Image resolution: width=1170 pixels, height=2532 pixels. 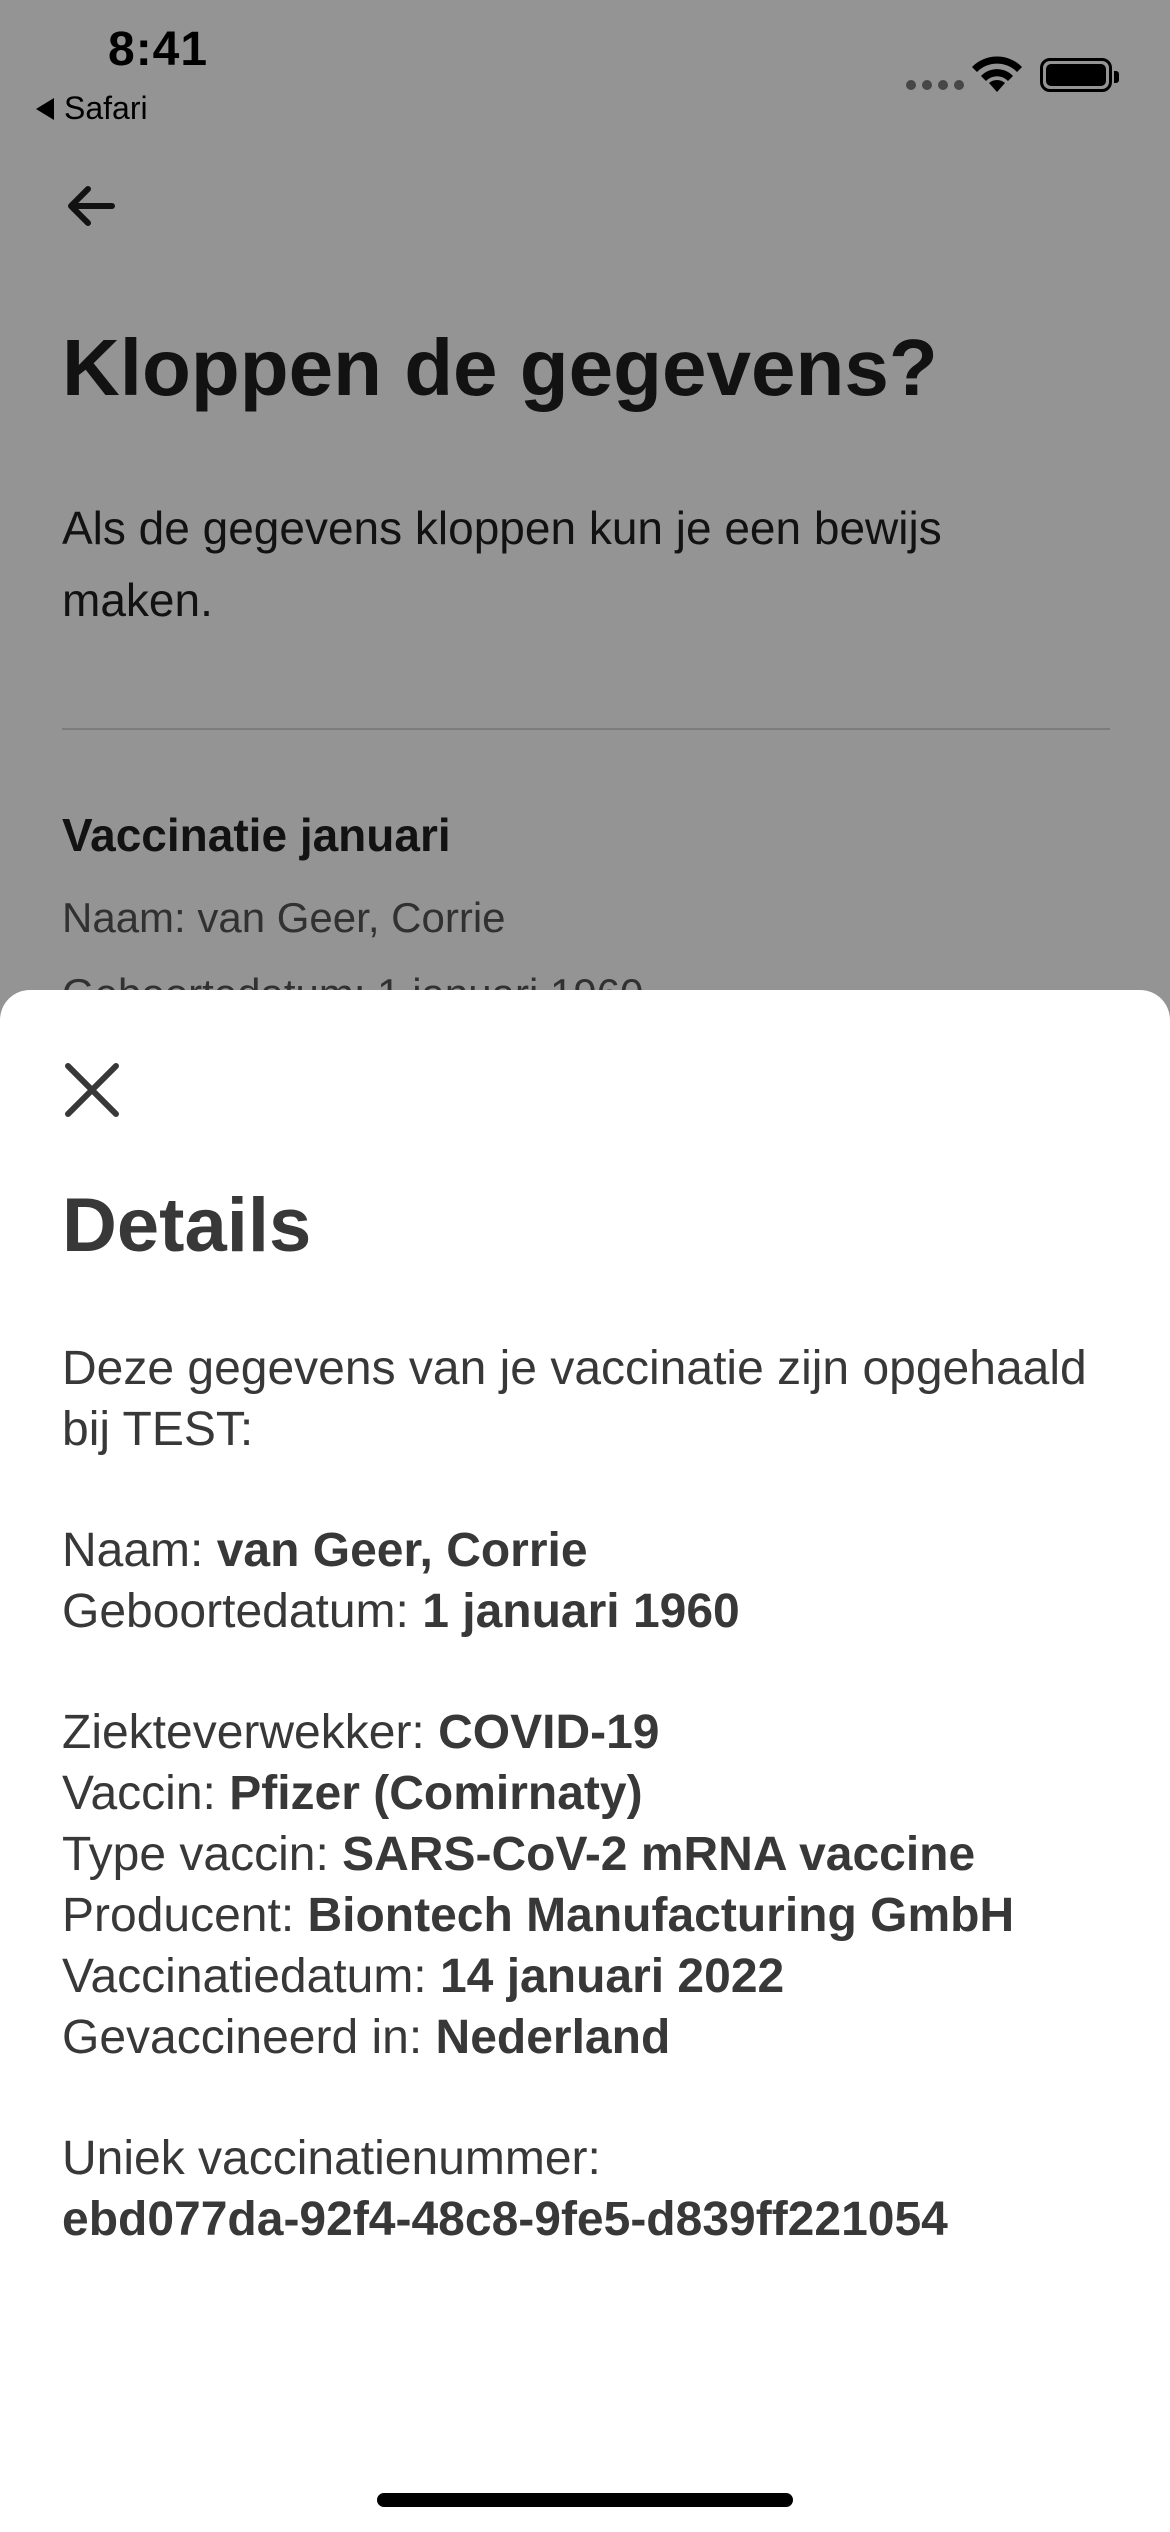 I want to click on unique-id-value: ebd077da-92f4-48c8-9fe5-d839ff221054, so click(x=505, y=2219).